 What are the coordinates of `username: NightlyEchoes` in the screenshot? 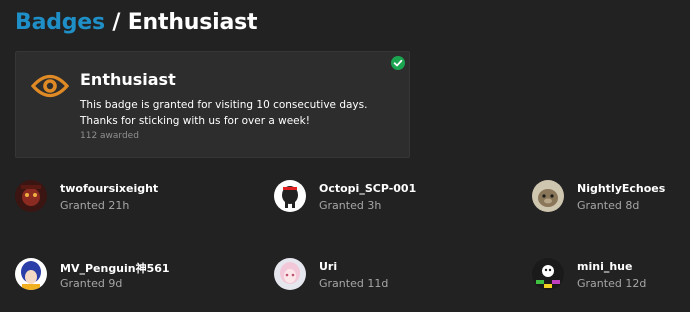 It's located at (621, 188).